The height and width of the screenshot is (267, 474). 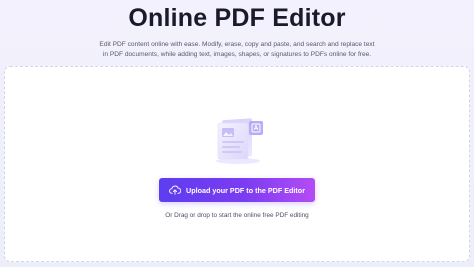 I want to click on upload-pdf-button: Upload your PDF to the PDF Editor, so click(x=237, y=190).